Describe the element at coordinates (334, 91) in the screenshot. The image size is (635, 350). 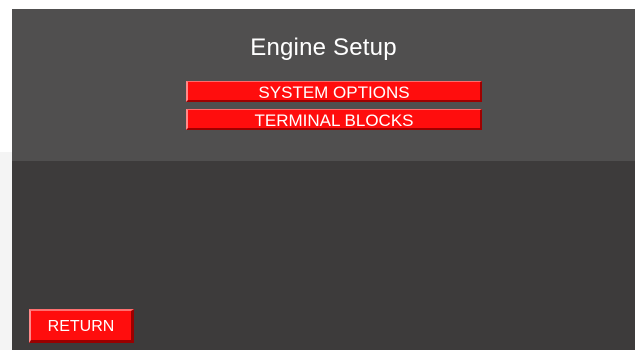
I see `system-options-button: SYSTEM OPTIONS` at that location.